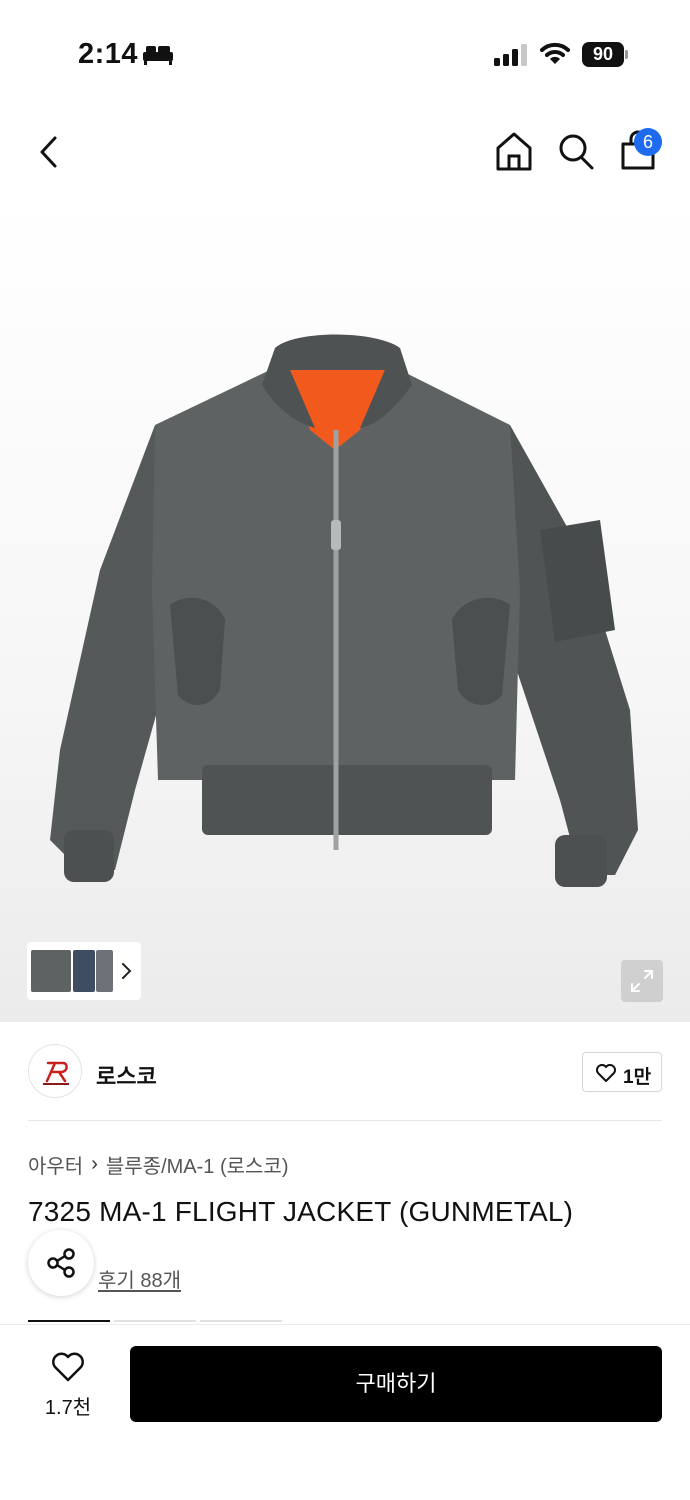  I want to click on search-icon, so click(576, 151).